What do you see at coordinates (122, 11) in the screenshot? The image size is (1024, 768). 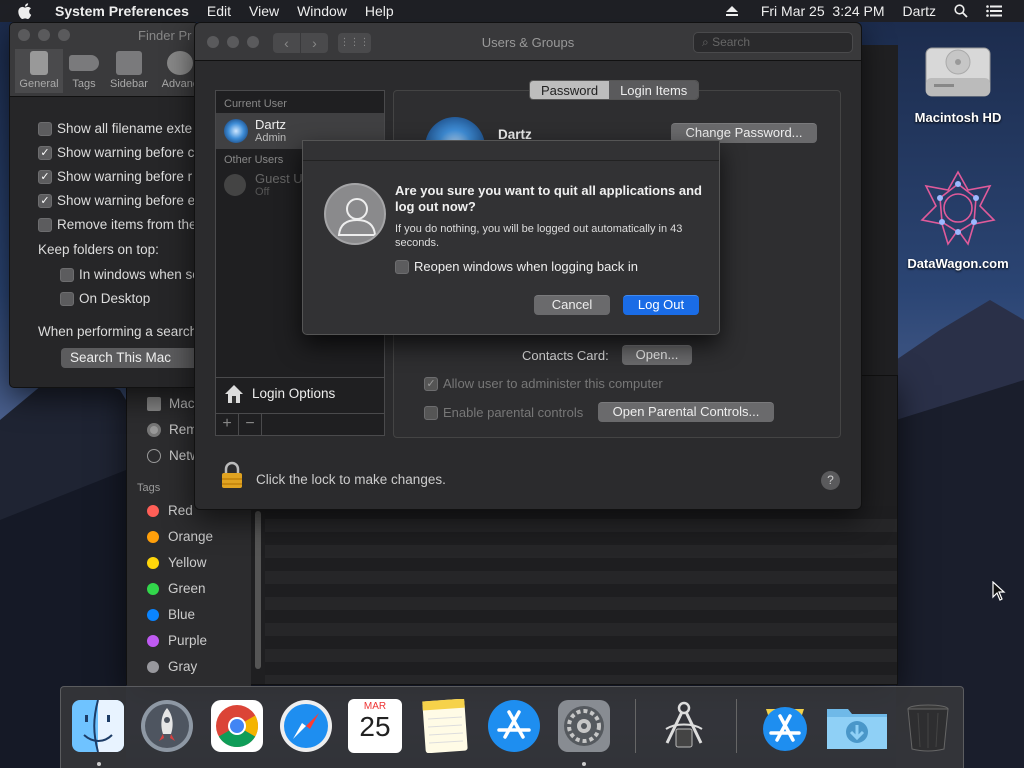 I see `menu-app-name: System Preferences` at bounding box center [122, 11].